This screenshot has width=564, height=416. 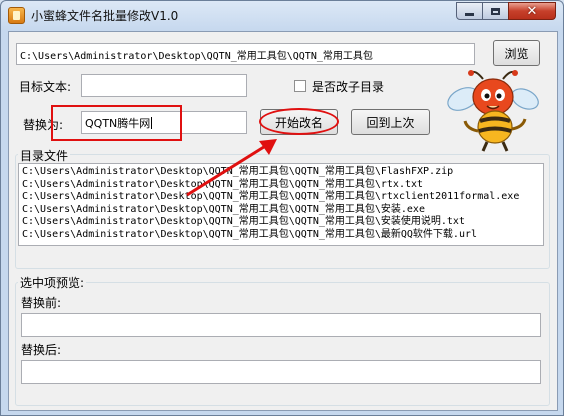 What do you see at coordinates (41, 350) in the screenshot?
I see `after-label: 替换后:` at bounding box center [41, 350].